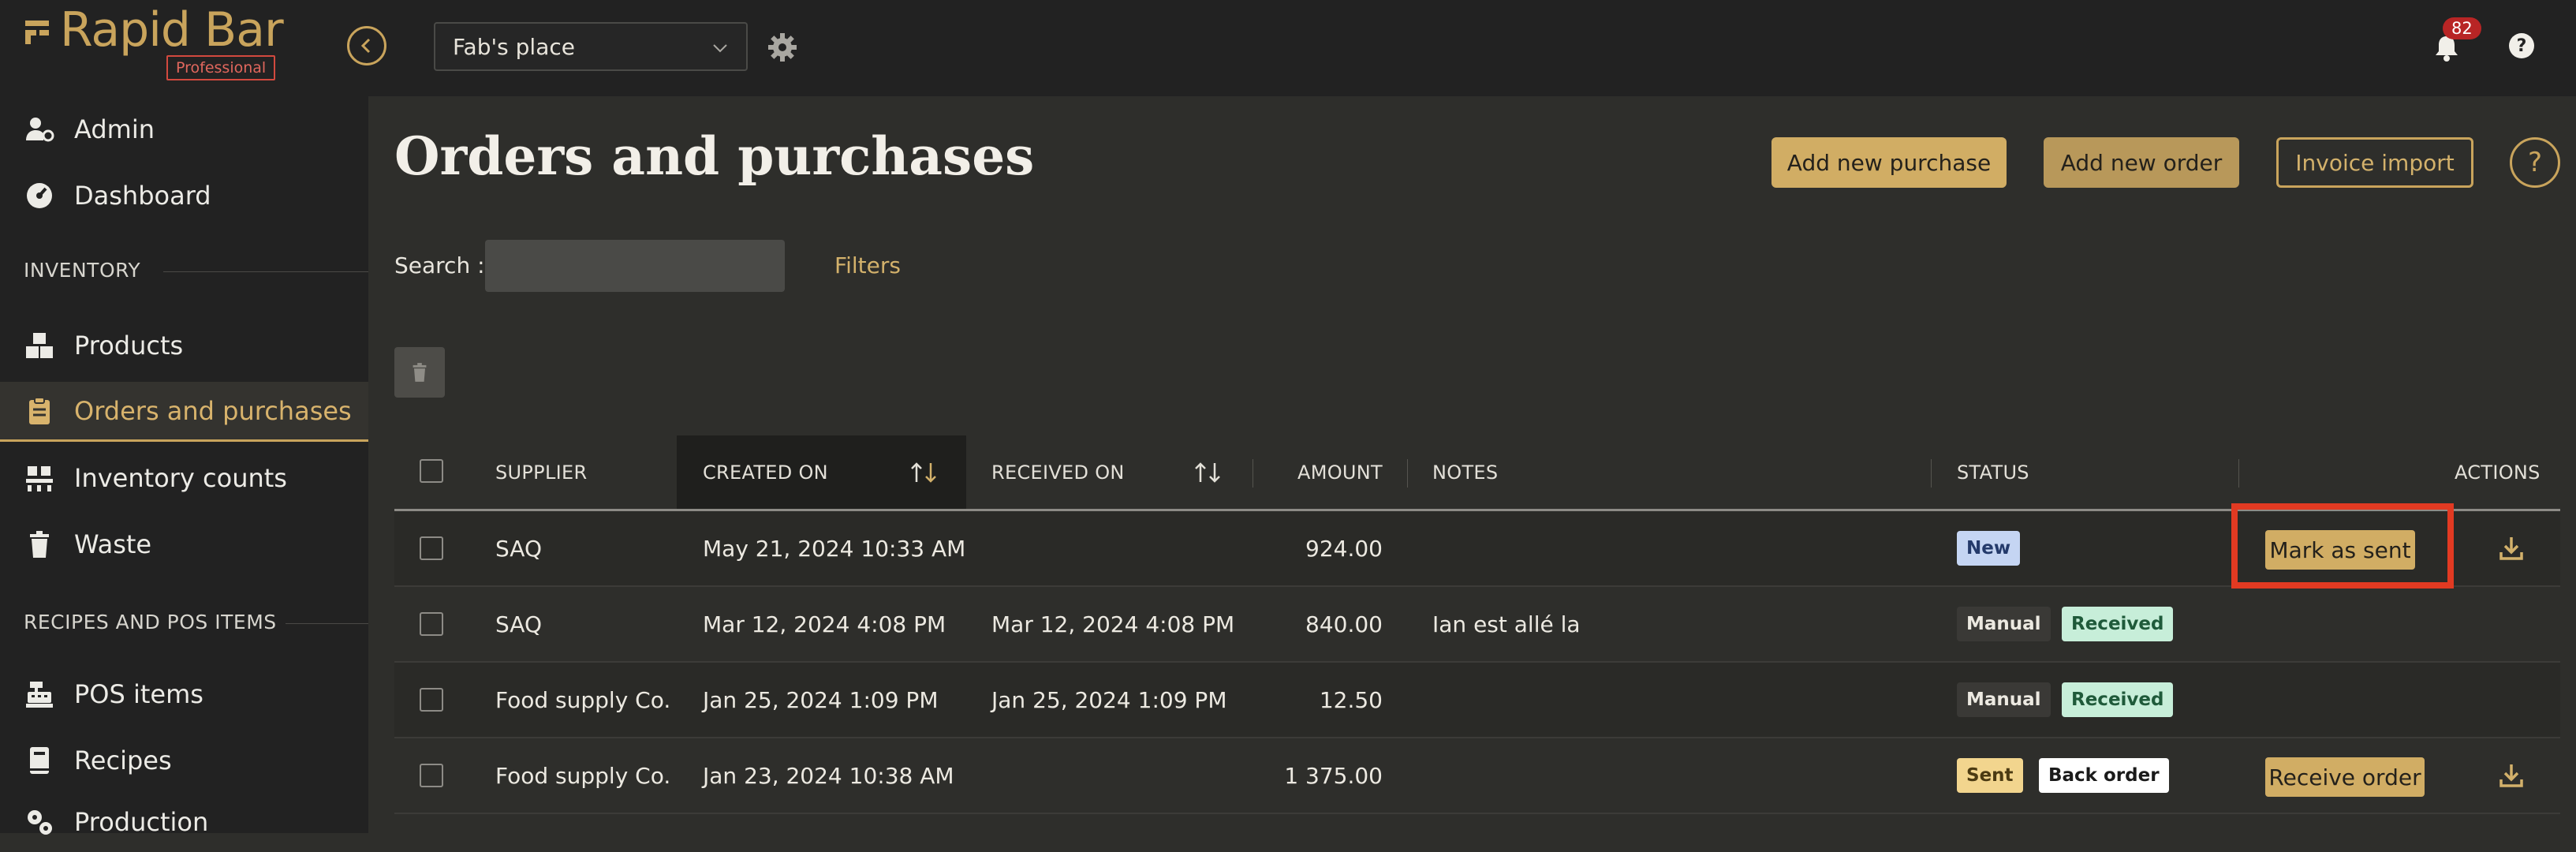 The width and height of the screenshot is (2576, 852). What do you see at coordinates (141, 822) in the screenshot?
I see `sidebar-item-label: Production` at bounding box center [141, 822].